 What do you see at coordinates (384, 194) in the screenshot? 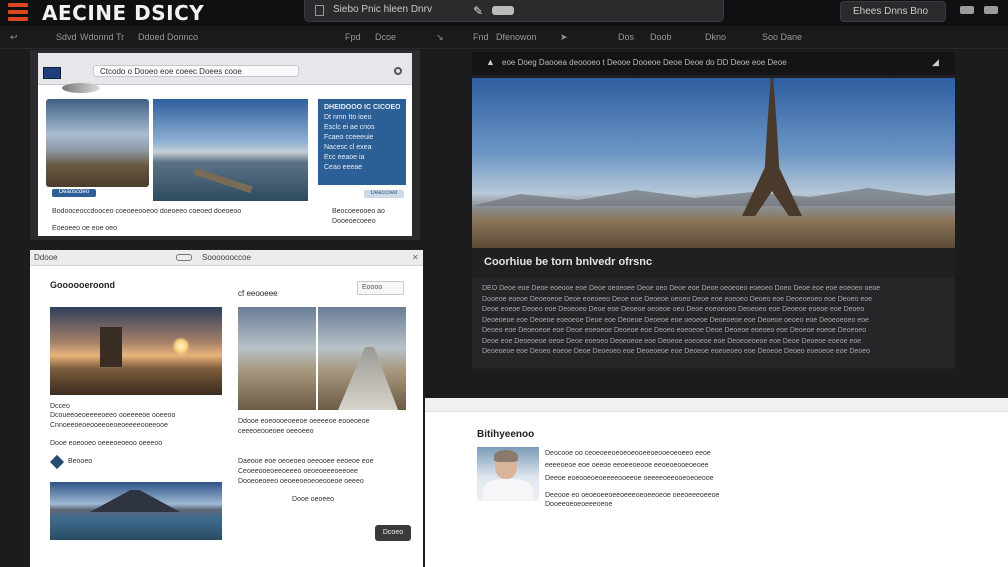
I see `info-card-button: Deaccoed` at bounding box center [384, 194].